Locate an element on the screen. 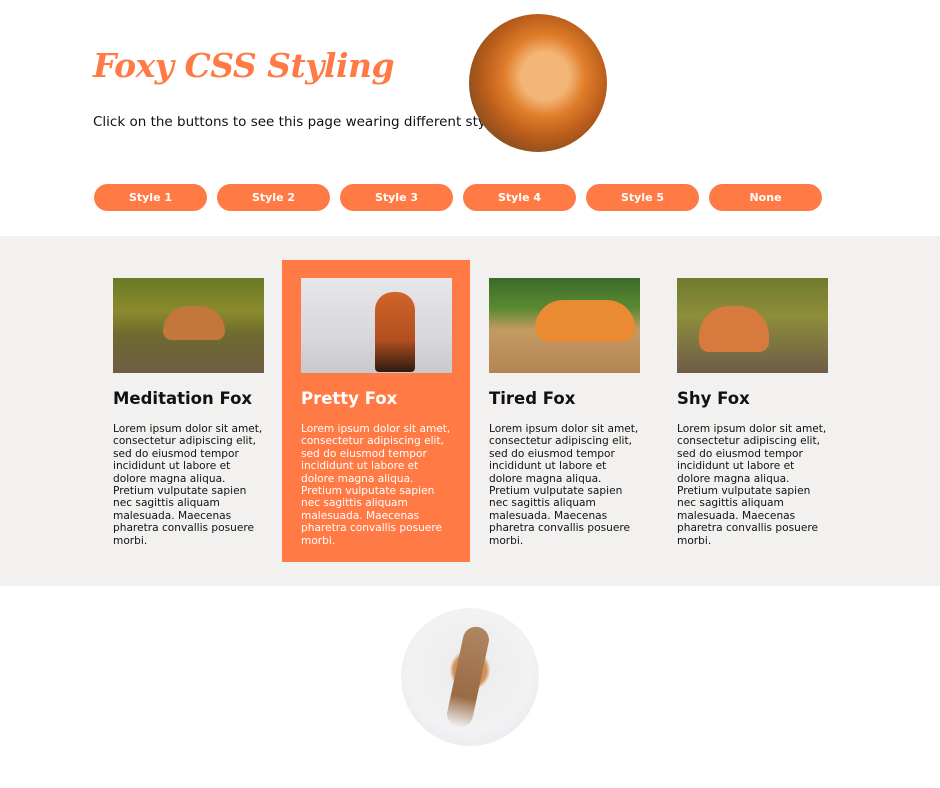 The width and height of the screenshot is (940, 788). page-title: Foxy CSS Styling is located at coordinates (244, 65).